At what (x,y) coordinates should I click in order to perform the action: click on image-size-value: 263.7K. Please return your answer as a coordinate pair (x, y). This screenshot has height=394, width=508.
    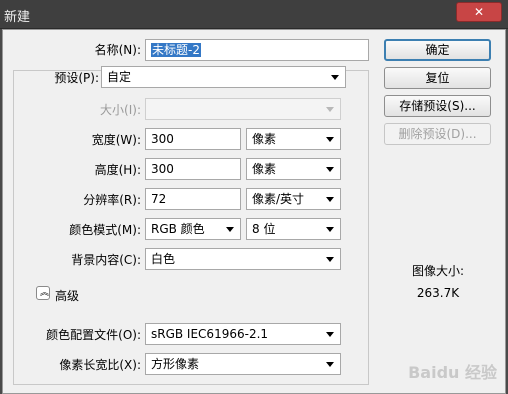
    Looking at the image, I should click on (438, 293).